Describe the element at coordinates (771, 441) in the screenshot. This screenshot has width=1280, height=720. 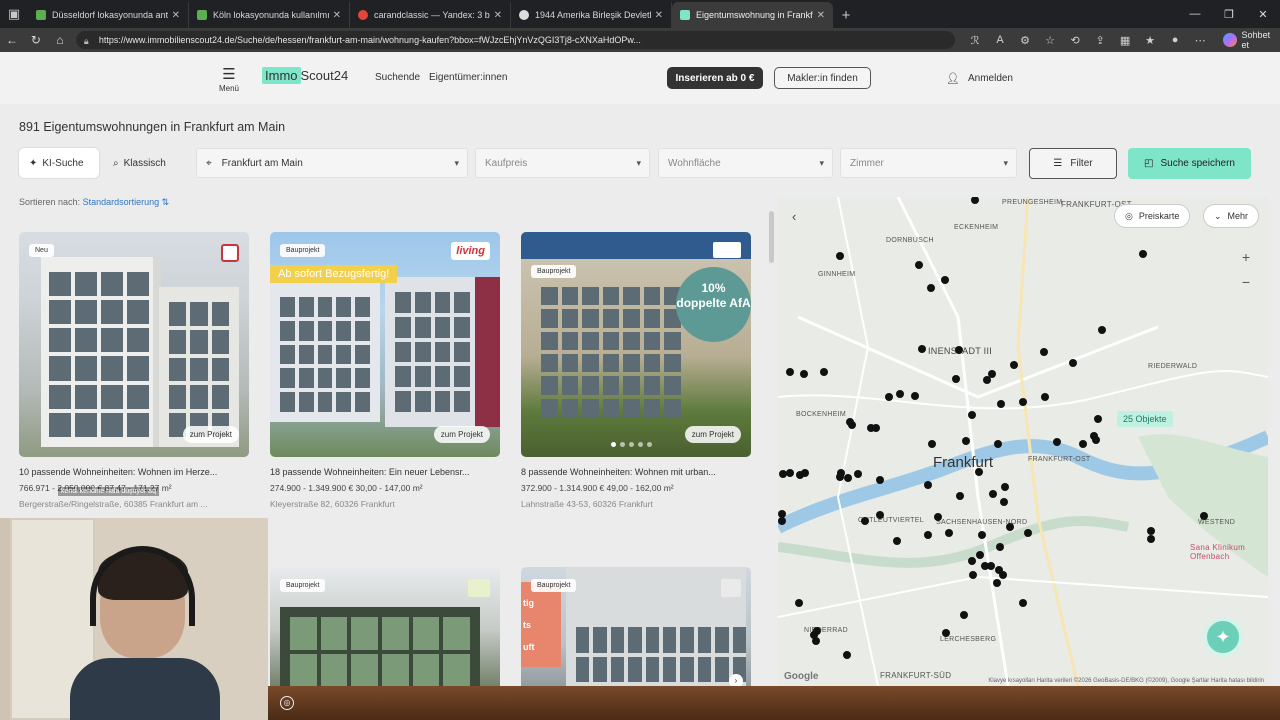
I see `list-scrollbar` at that location.